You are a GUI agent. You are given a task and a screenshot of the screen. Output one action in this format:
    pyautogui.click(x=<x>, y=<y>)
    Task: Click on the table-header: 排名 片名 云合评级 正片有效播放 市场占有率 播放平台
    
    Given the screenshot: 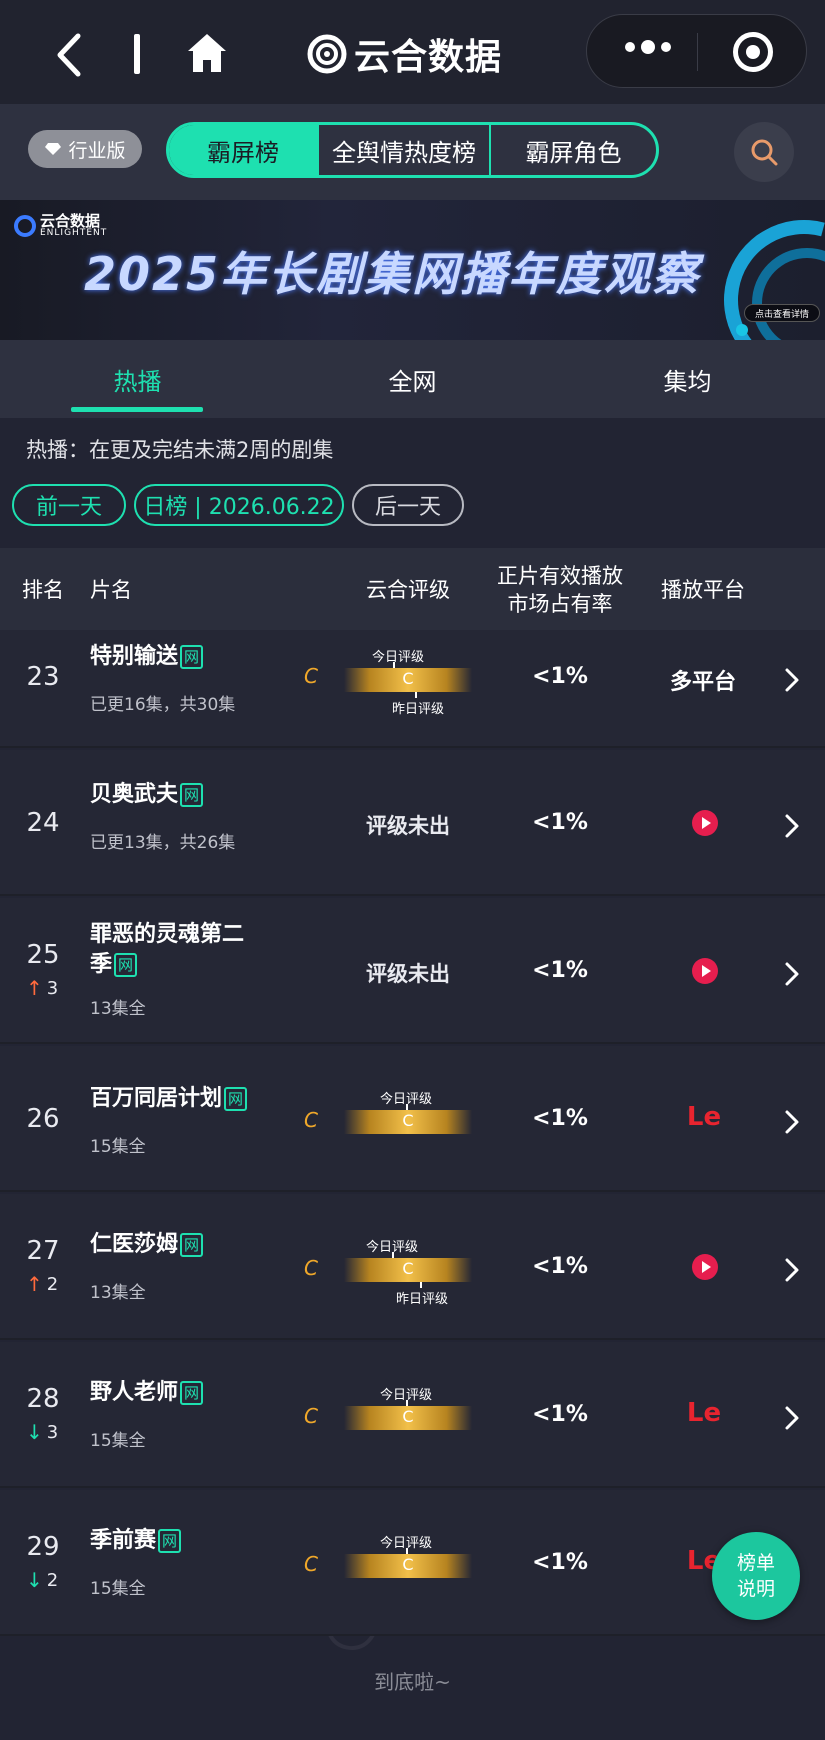 What is the action you would take?
    pyautogui.click(x=412, y=589)
    